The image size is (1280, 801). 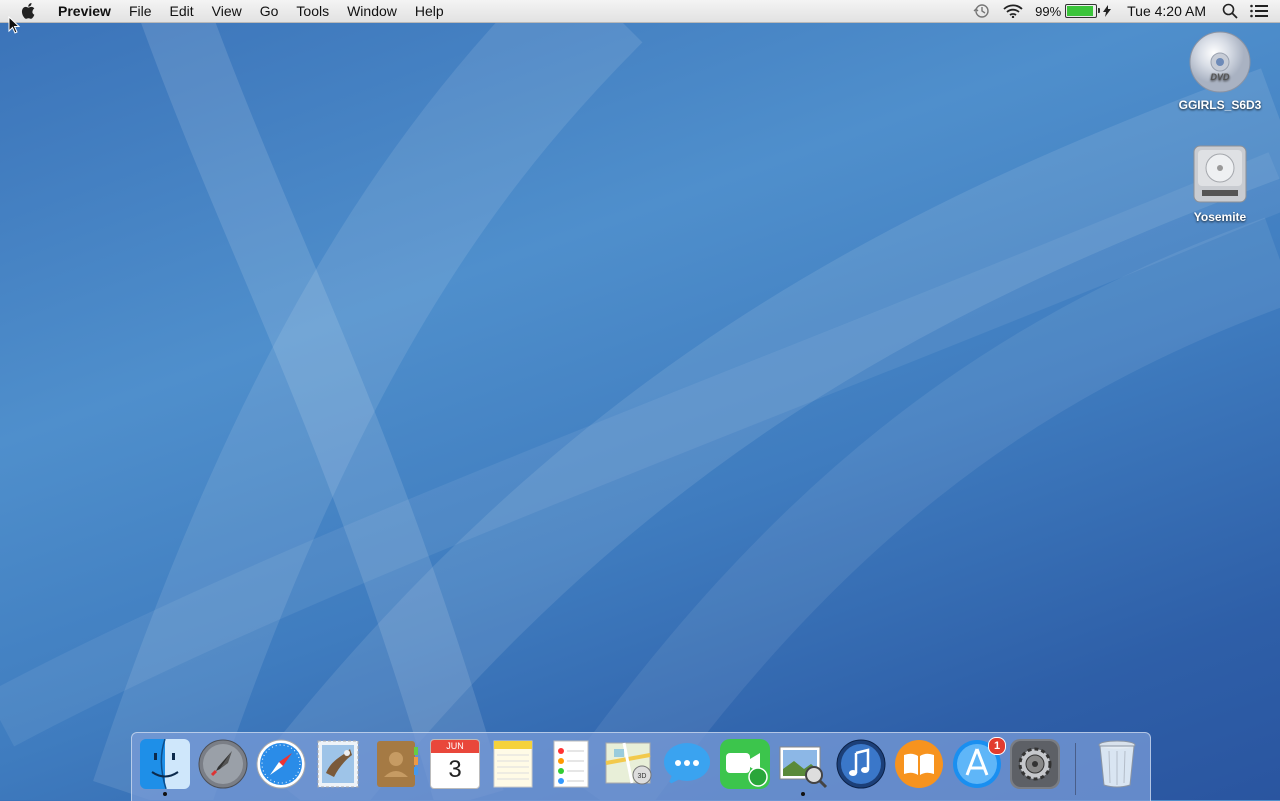 I want to click on dock-item-contacts, so click(x=397, y=764).